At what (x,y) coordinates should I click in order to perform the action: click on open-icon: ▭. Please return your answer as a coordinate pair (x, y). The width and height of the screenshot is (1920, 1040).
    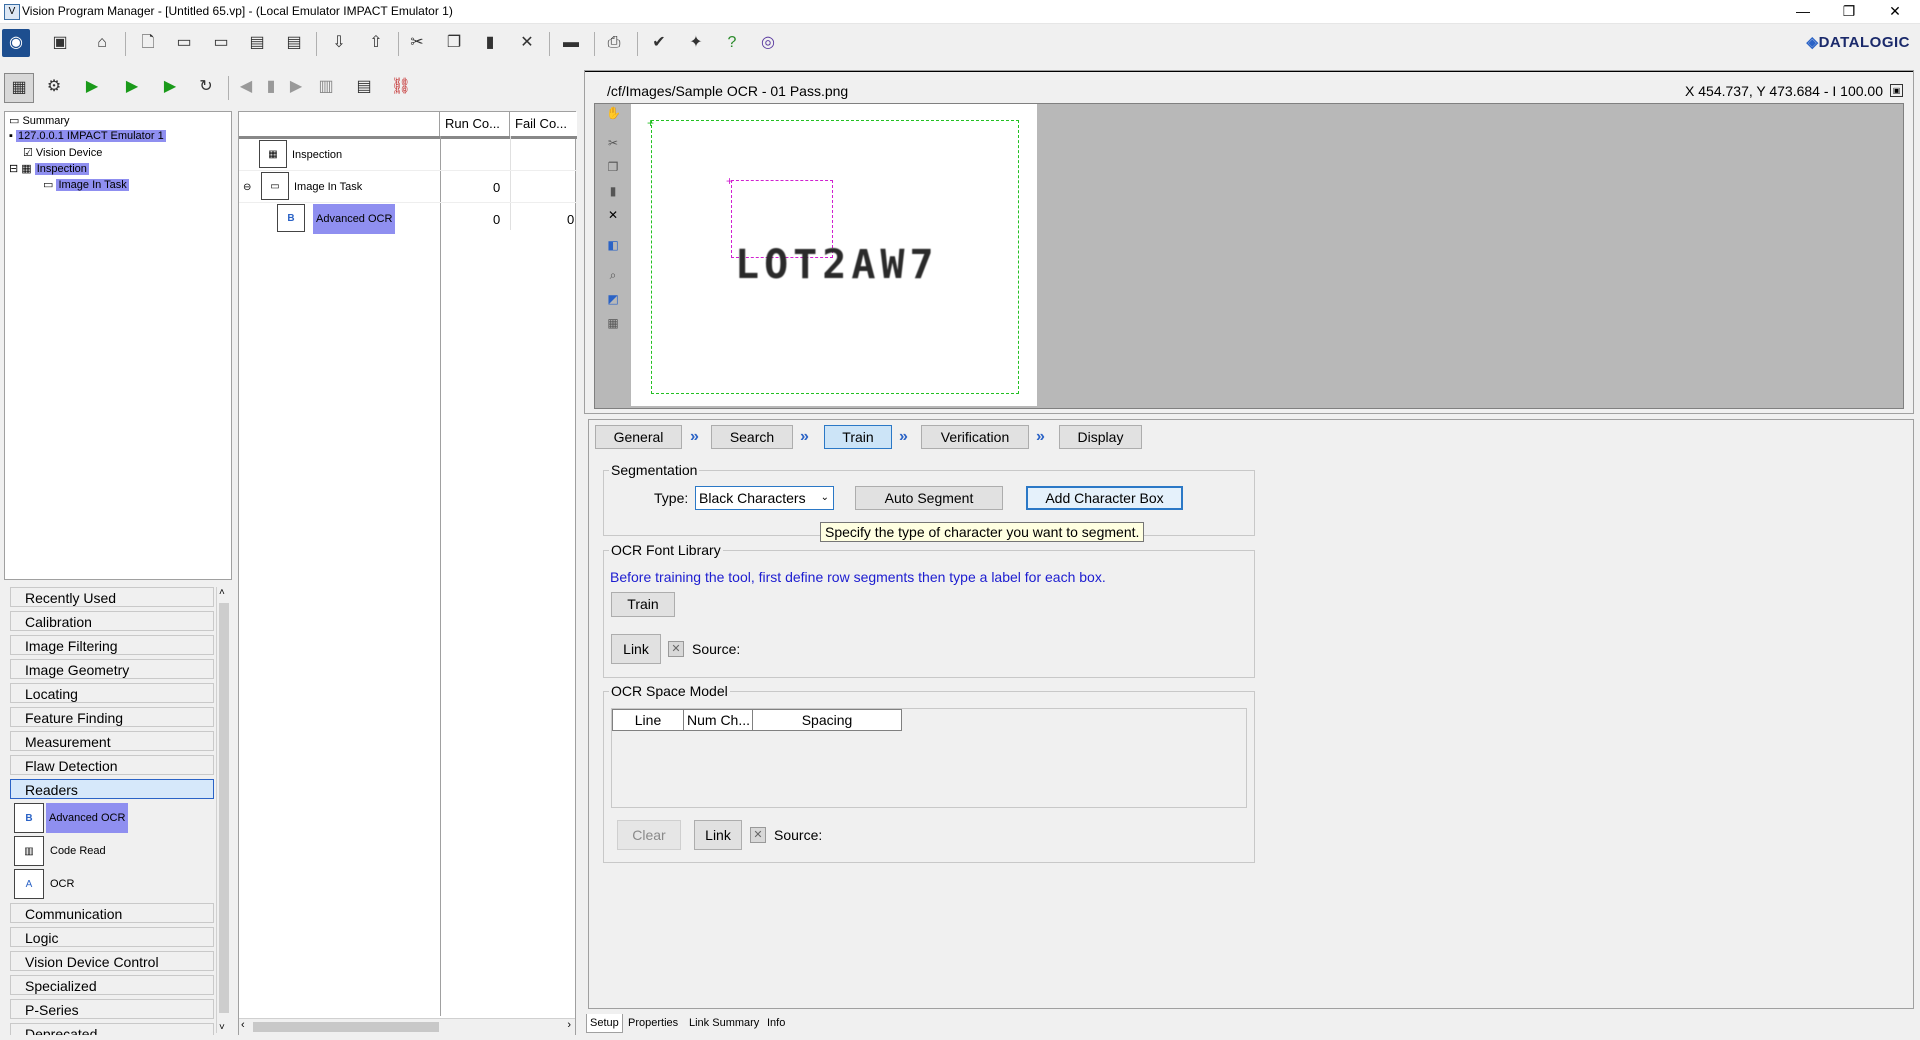
    Looking at the image, I should click on (184, 43).